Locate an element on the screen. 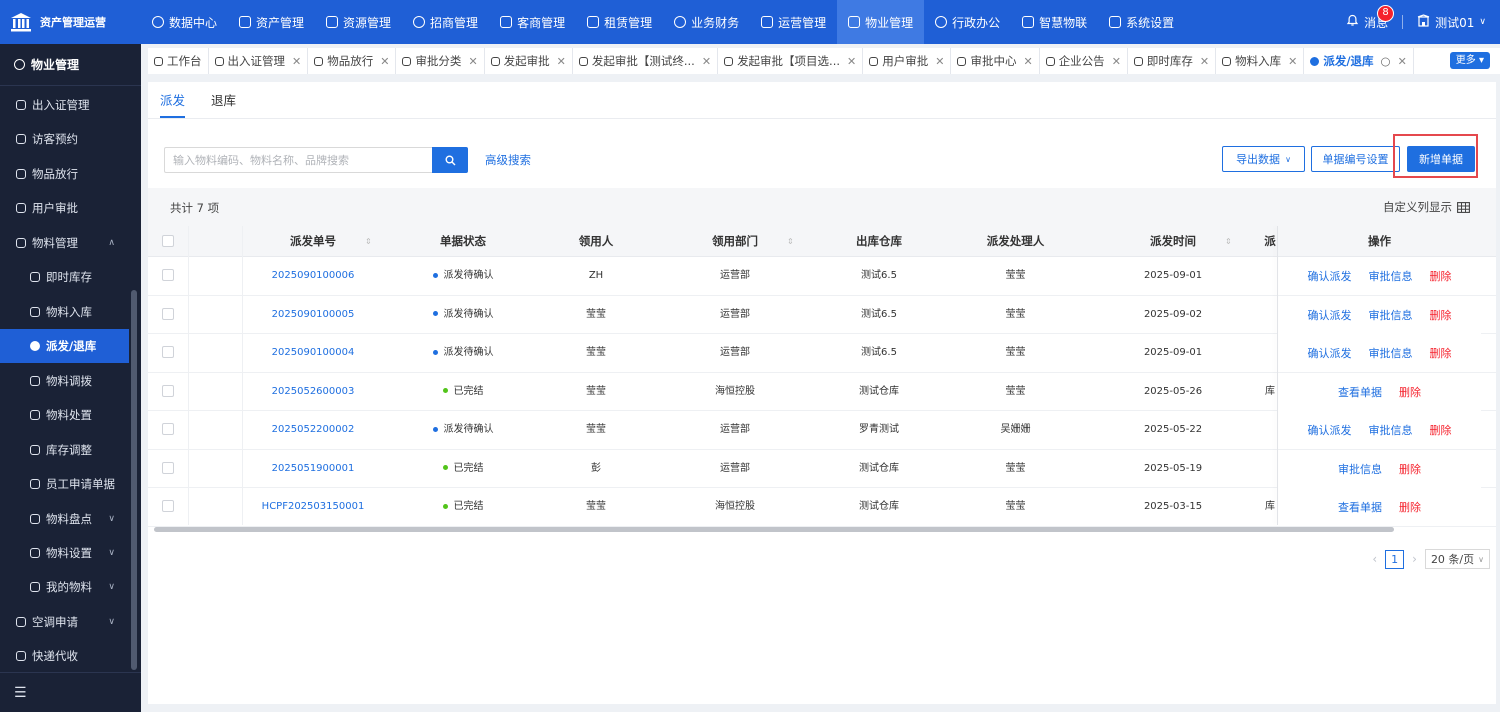  cell-no: 2025052200002 is located at coordinates (313, 430).